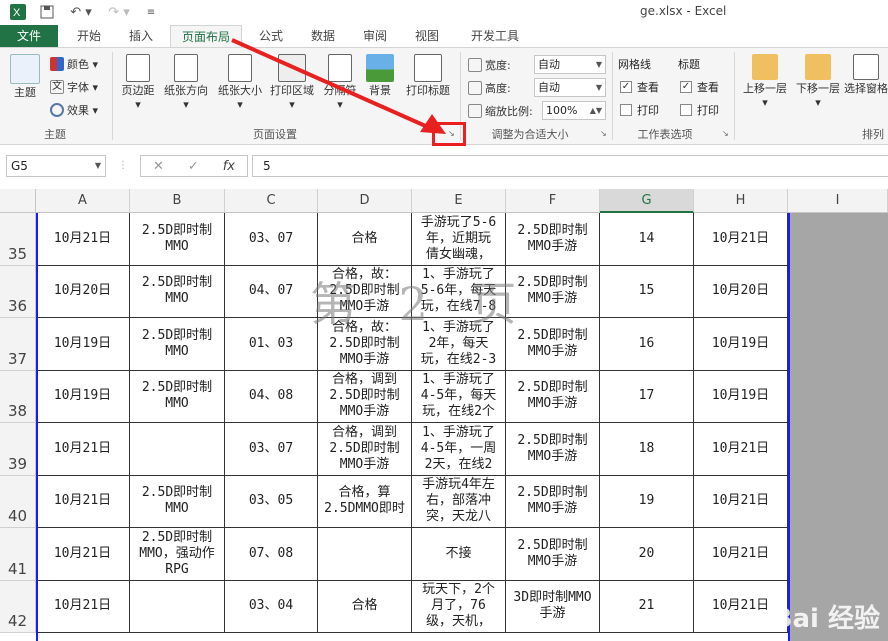  What do you see at coordinates (229, 166) in the screenshot?
I see `insert-function-icon: fx` at bounding box center [229, 166].